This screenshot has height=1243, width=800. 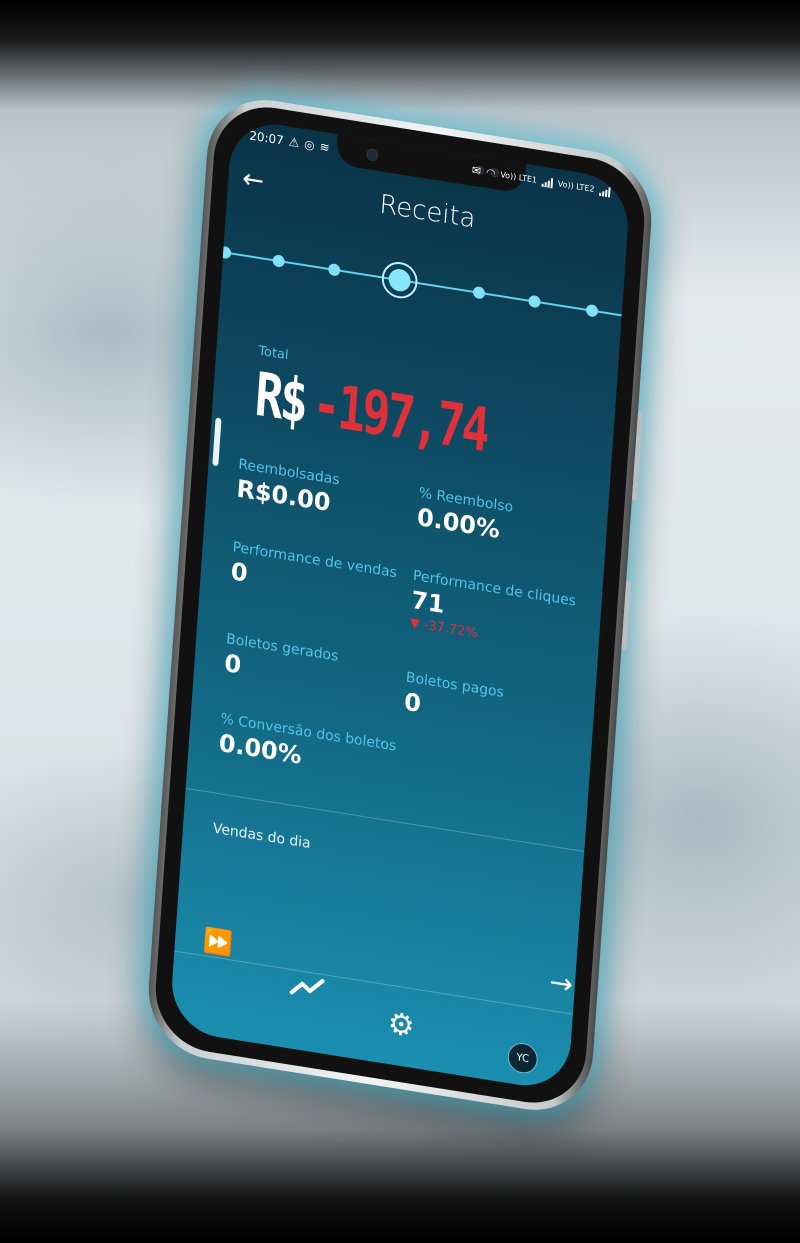 What do you see at coordinates (401, 1025) in the screenshot?
I see `gear-icon: ⚙` at bounding box center [401, 1025].